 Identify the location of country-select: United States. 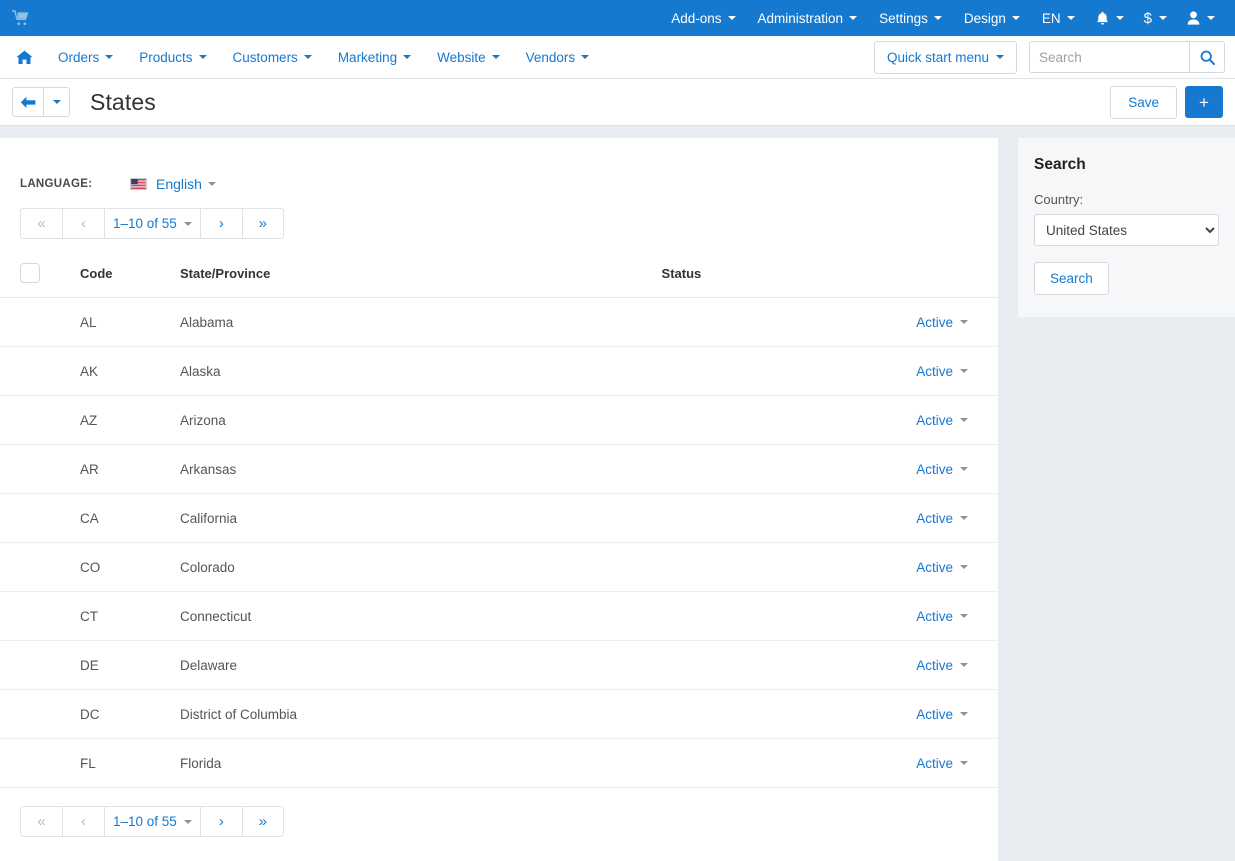
(1126, 230).